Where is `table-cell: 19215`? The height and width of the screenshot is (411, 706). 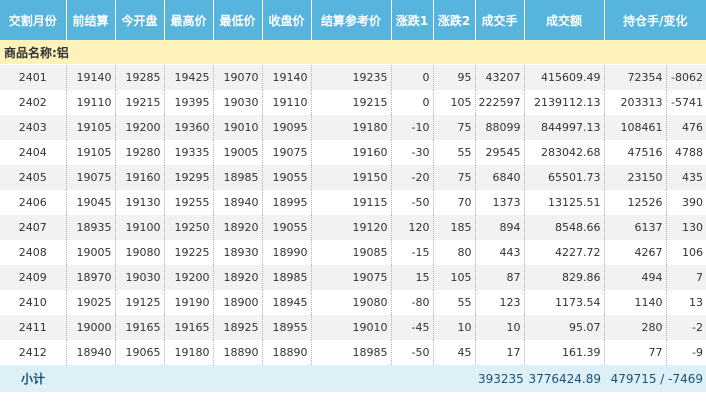 table-cell: 19215 is located at coordinates (140, 102).